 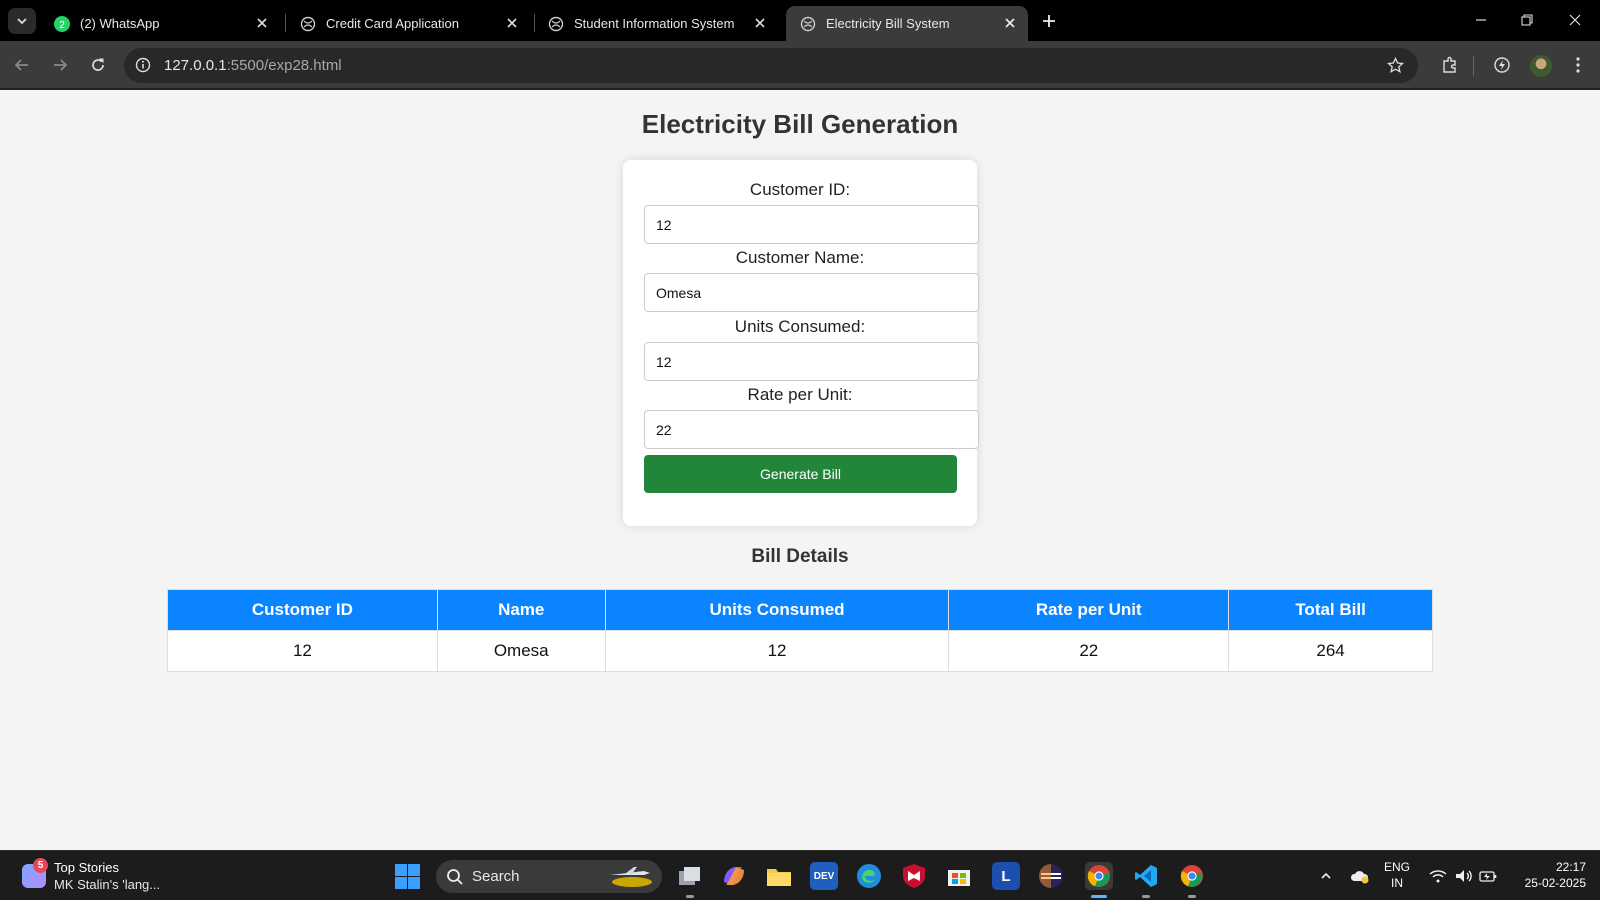 What do you see at coordinates (1006, 876) in the screenshot?
I see `l-app-button: L` at bounding box center [1006, 876].